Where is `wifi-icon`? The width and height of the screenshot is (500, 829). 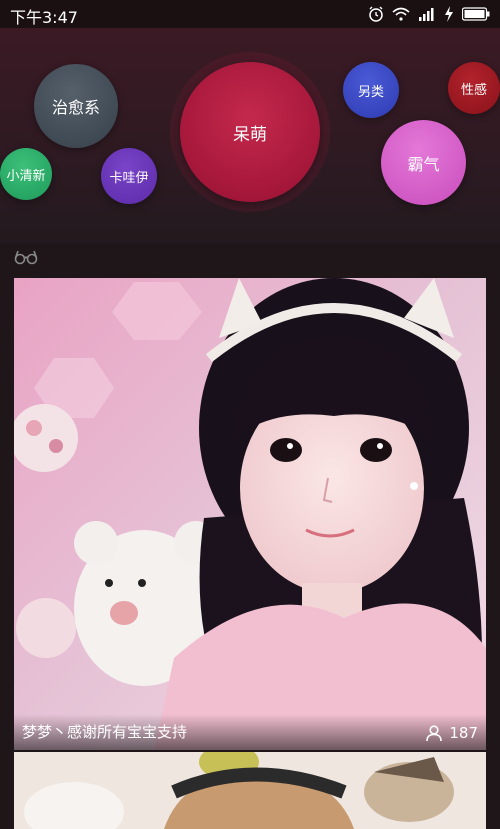
wifi-icon is located at coordinates (401, 14).